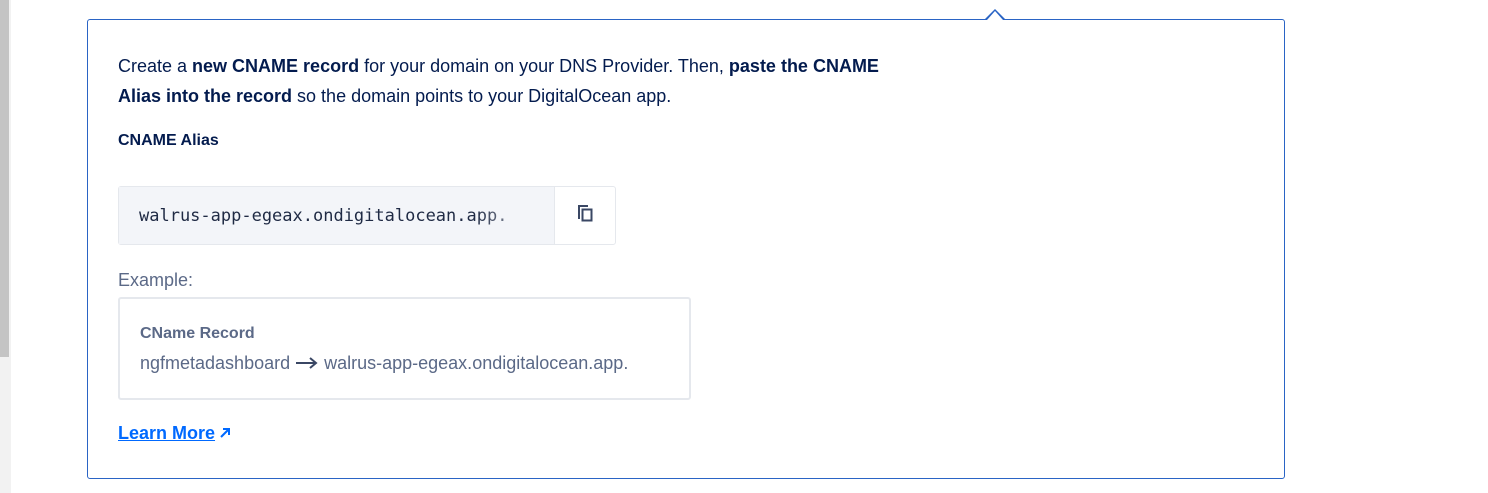 This screenshot has height=493, width=1488. Describe the element at coordinates (514, 215) in the screenshot. I see `alias-fade-overlay` at that location.